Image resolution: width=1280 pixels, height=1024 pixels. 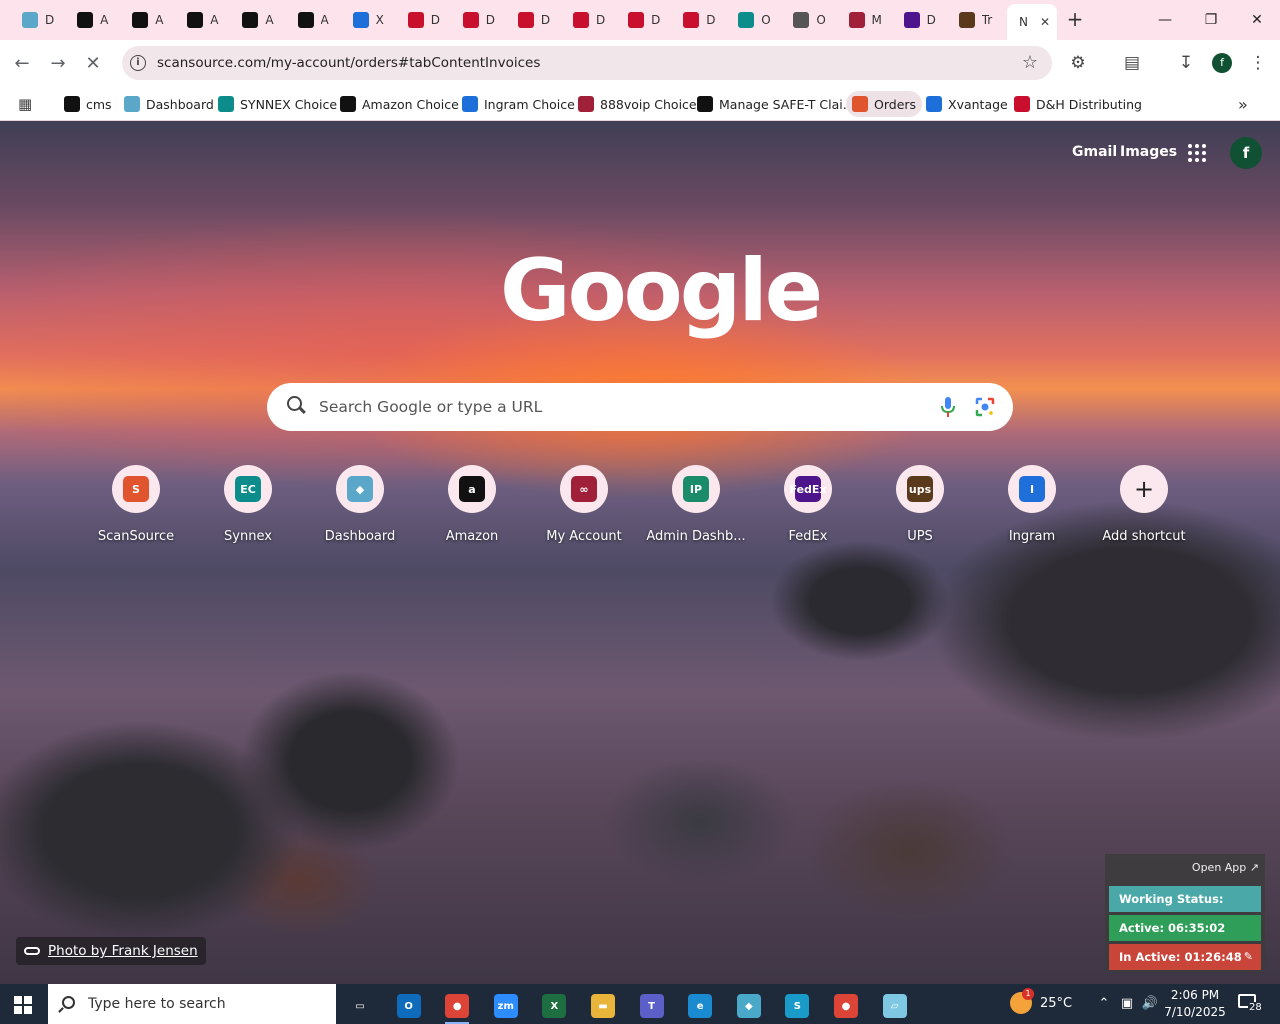 I want to click on google-apps-icon, so click(x=1197, y=153).